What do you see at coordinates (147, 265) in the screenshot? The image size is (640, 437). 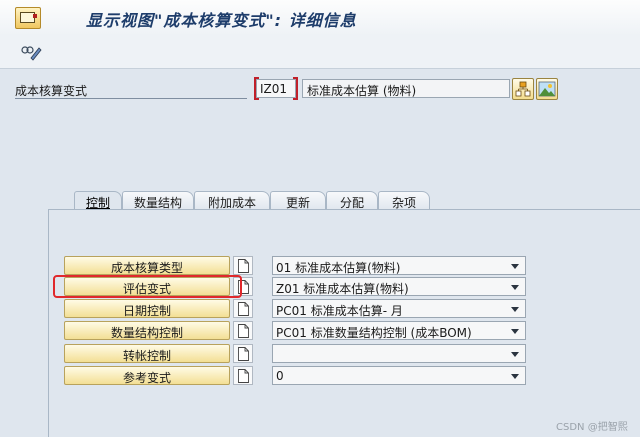 I see `costing-type-button: 成本核算类型` at bounding box center [147, 265].